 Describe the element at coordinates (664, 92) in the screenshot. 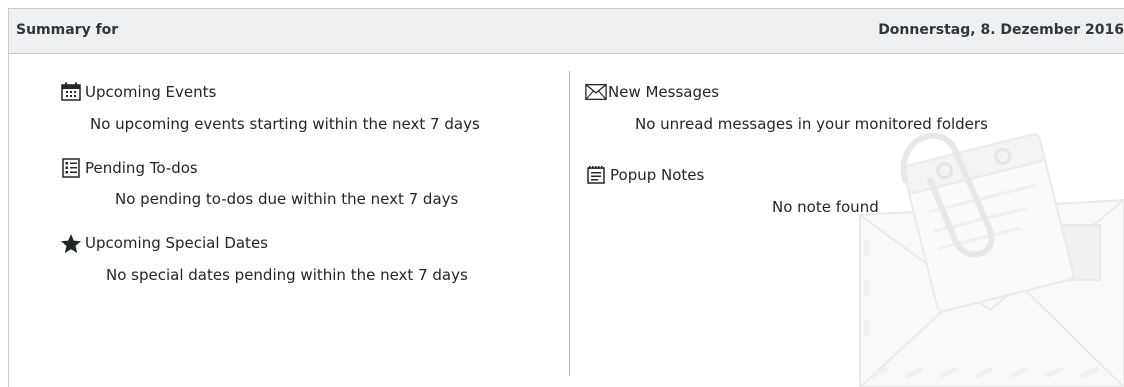

I see `new-messages-title: New Messages` at that location.